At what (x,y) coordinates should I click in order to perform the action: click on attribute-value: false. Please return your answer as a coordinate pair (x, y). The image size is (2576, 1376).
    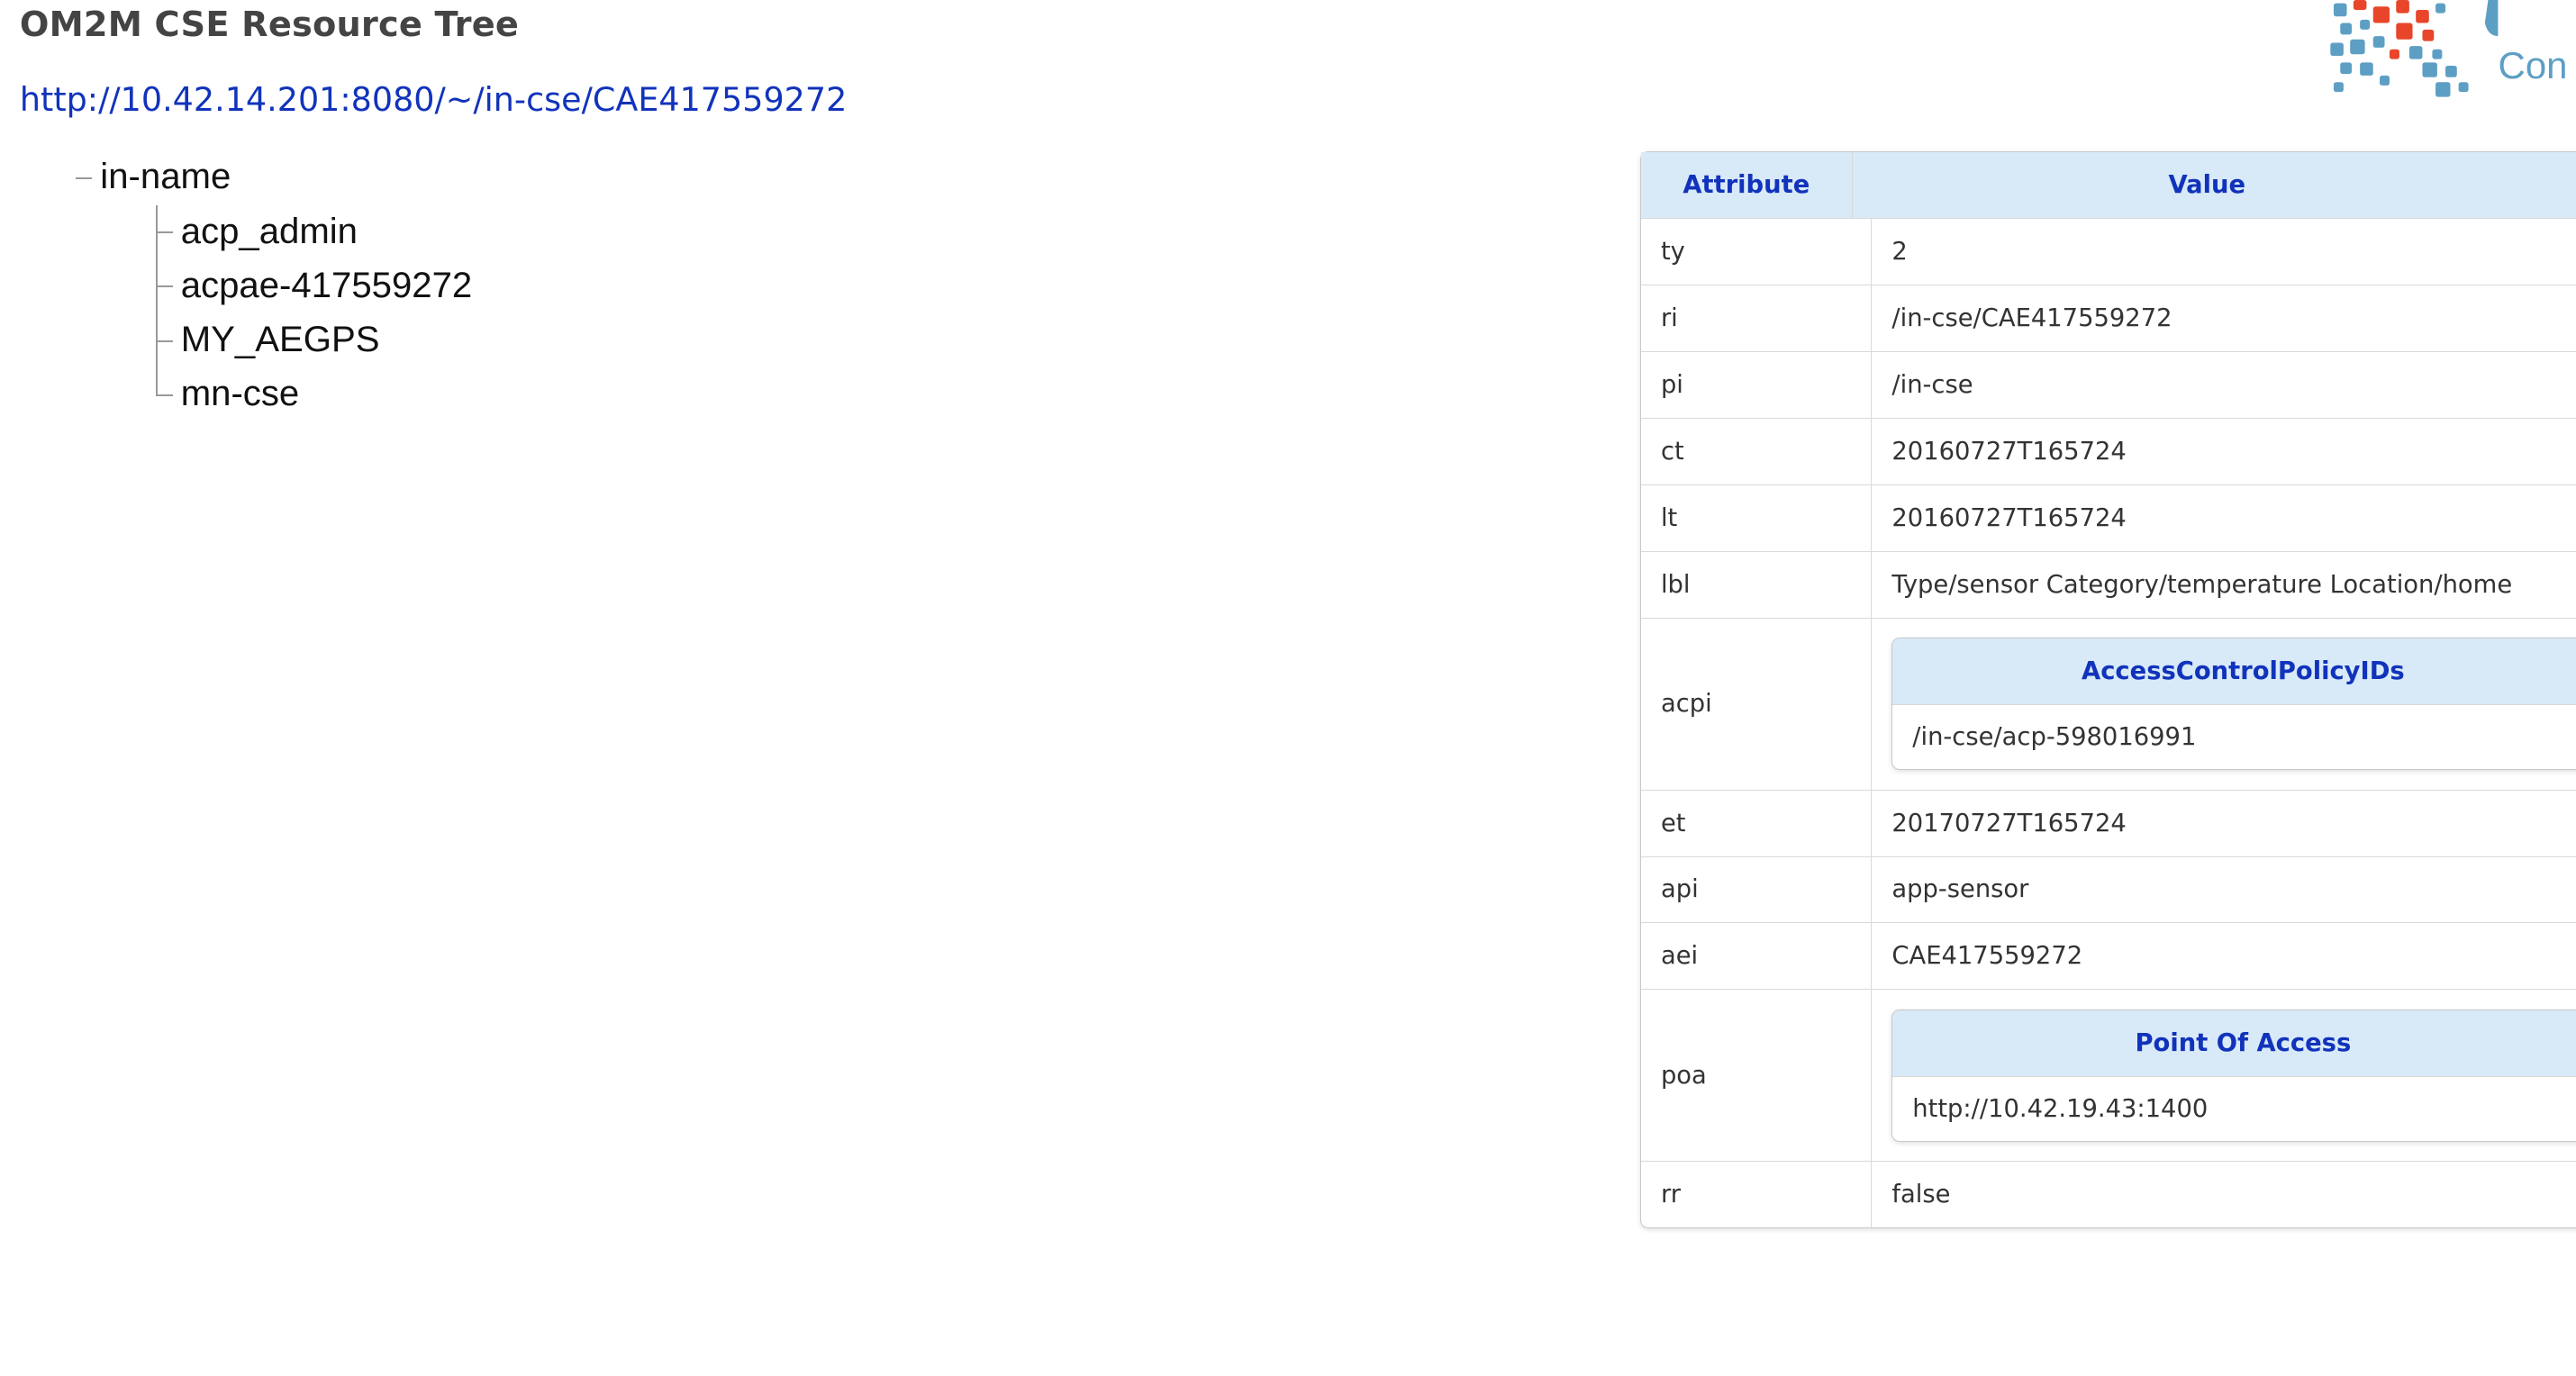
    Looking at the image, I should click on (1921, 1195).